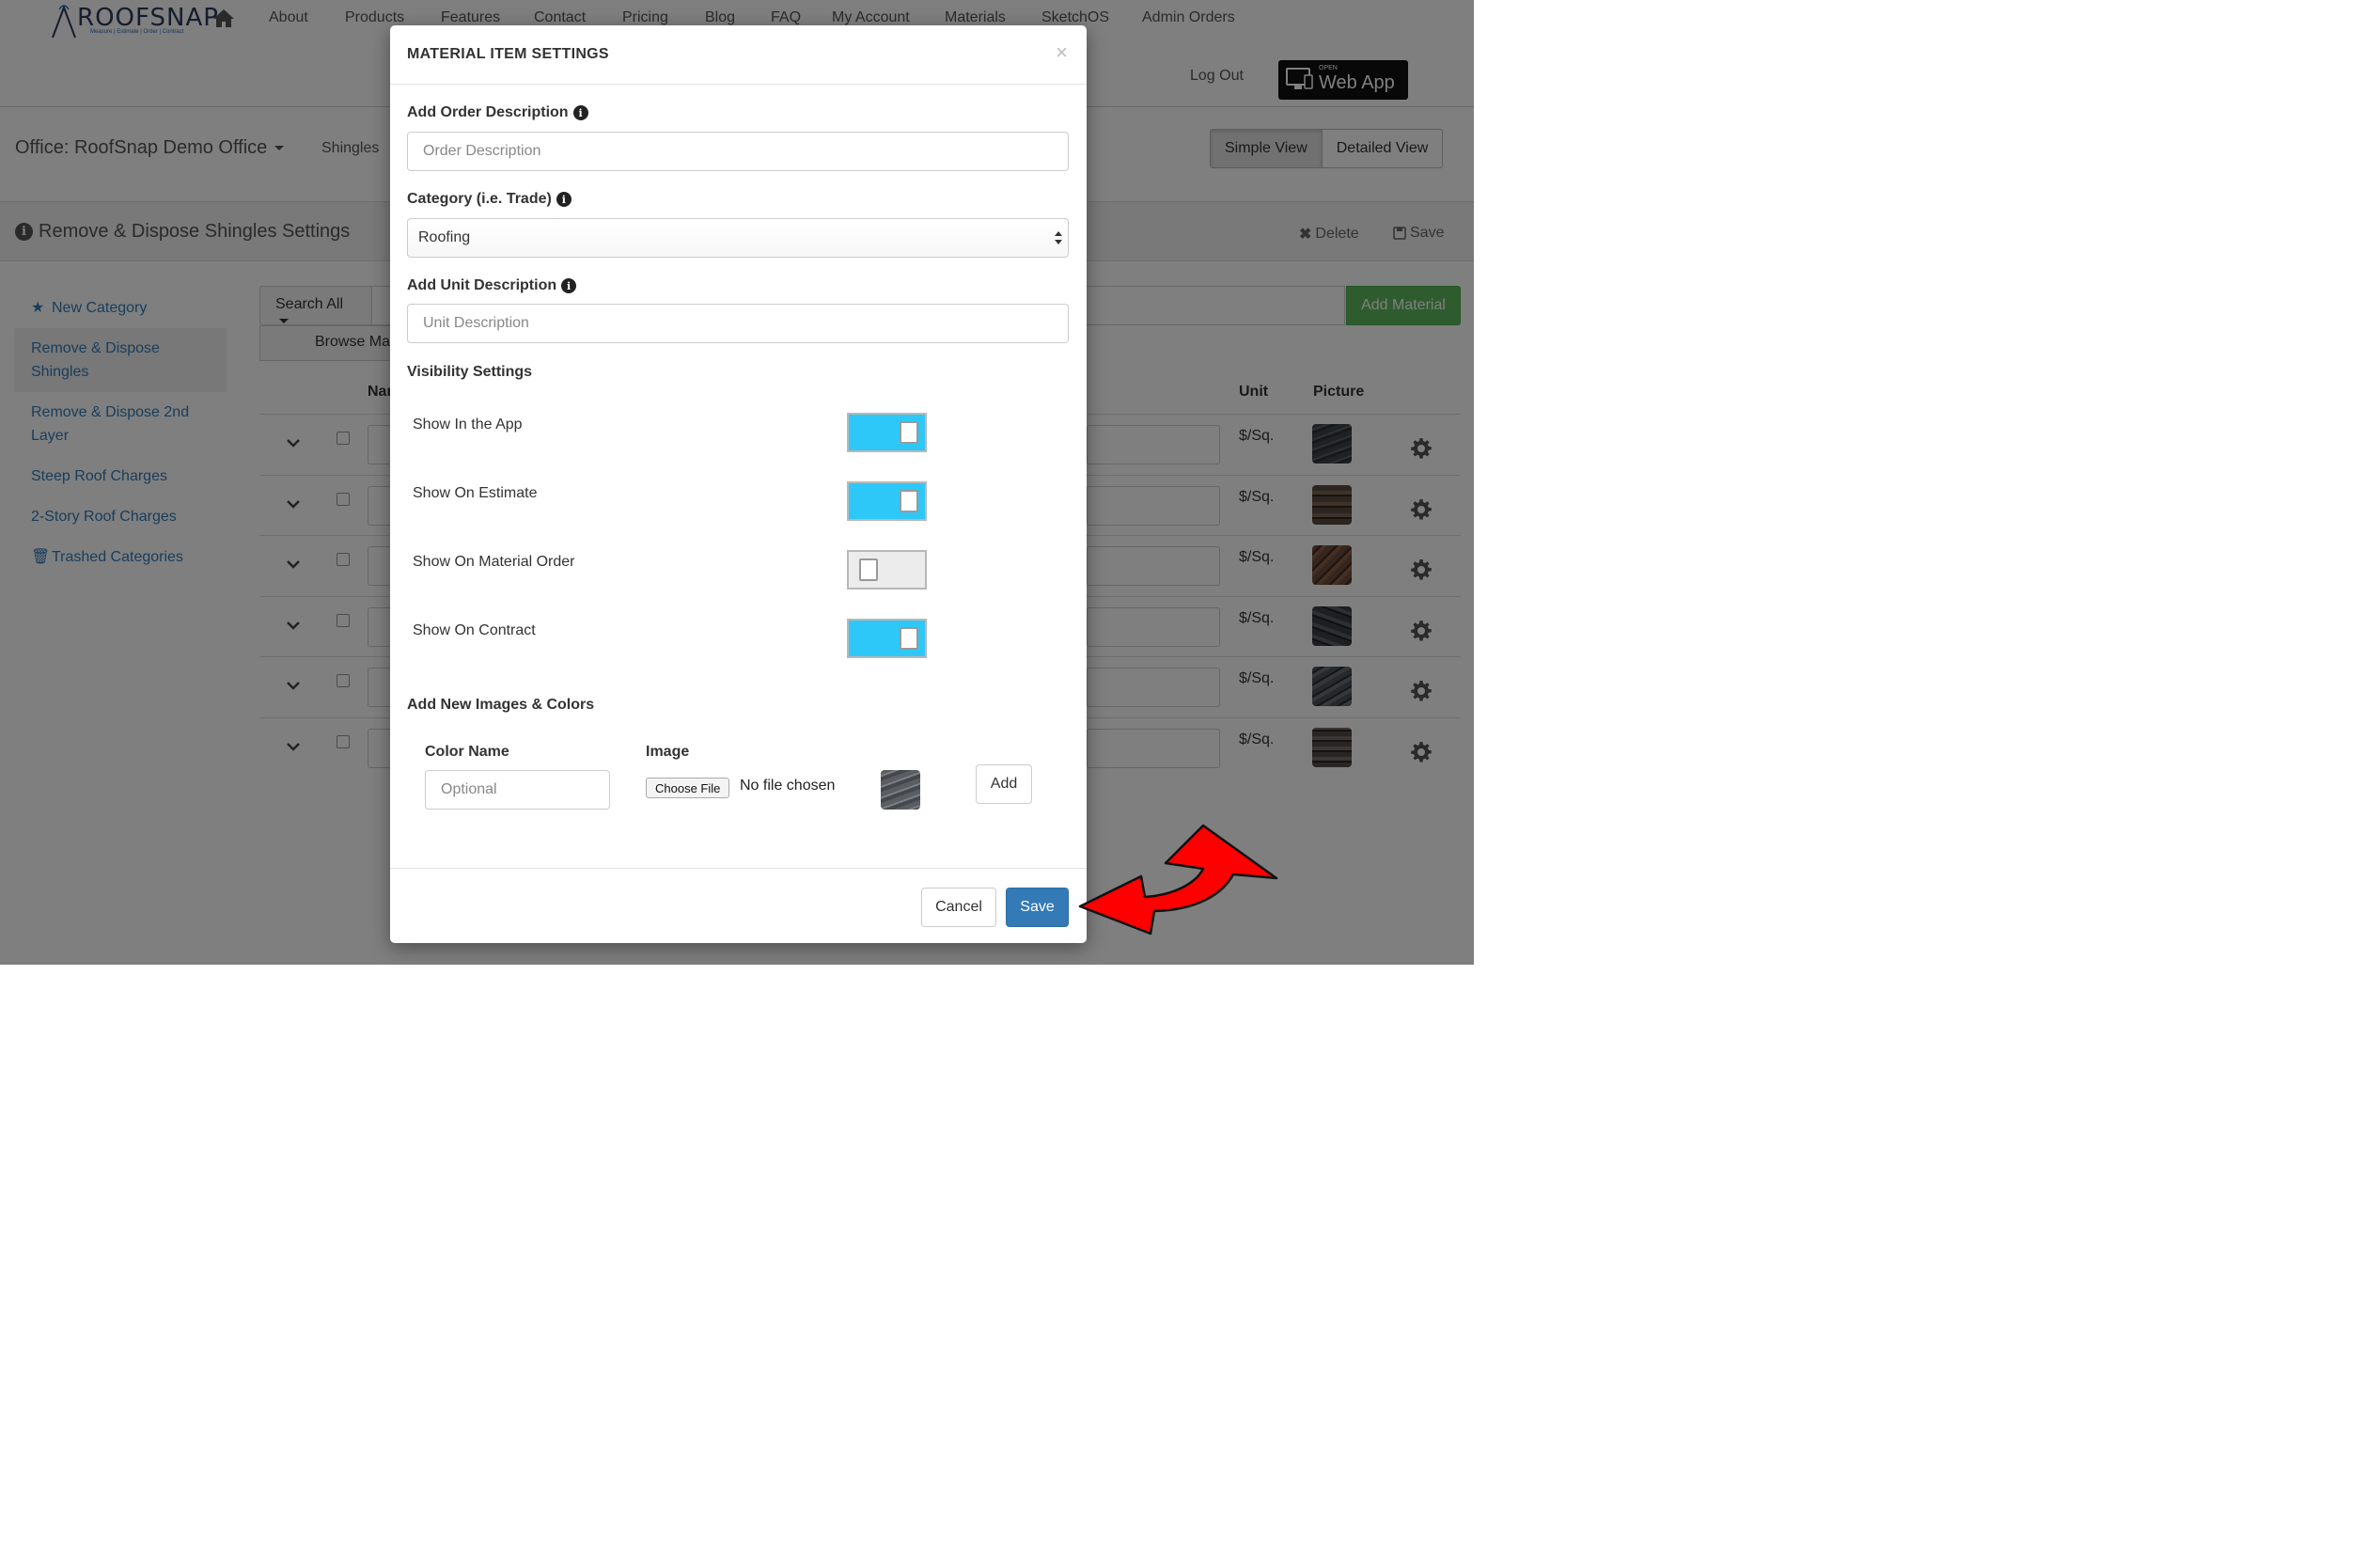 This screenshot has width=2380, height=1557. Describe the element at coordinates (688, 788) in the screenshot. I see `choose-file-button: Choose File` at that location.